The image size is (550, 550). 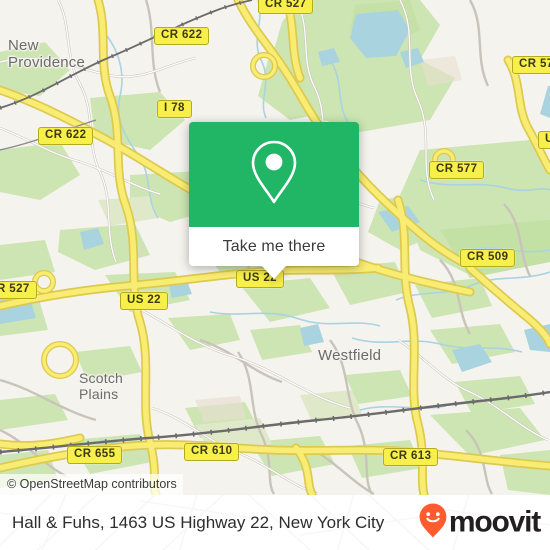 What do you see at coordinates (182, 36) in the screenshot?
I see `road-shield-cr-622-top: CR 622` at bounding box center [182, 36].